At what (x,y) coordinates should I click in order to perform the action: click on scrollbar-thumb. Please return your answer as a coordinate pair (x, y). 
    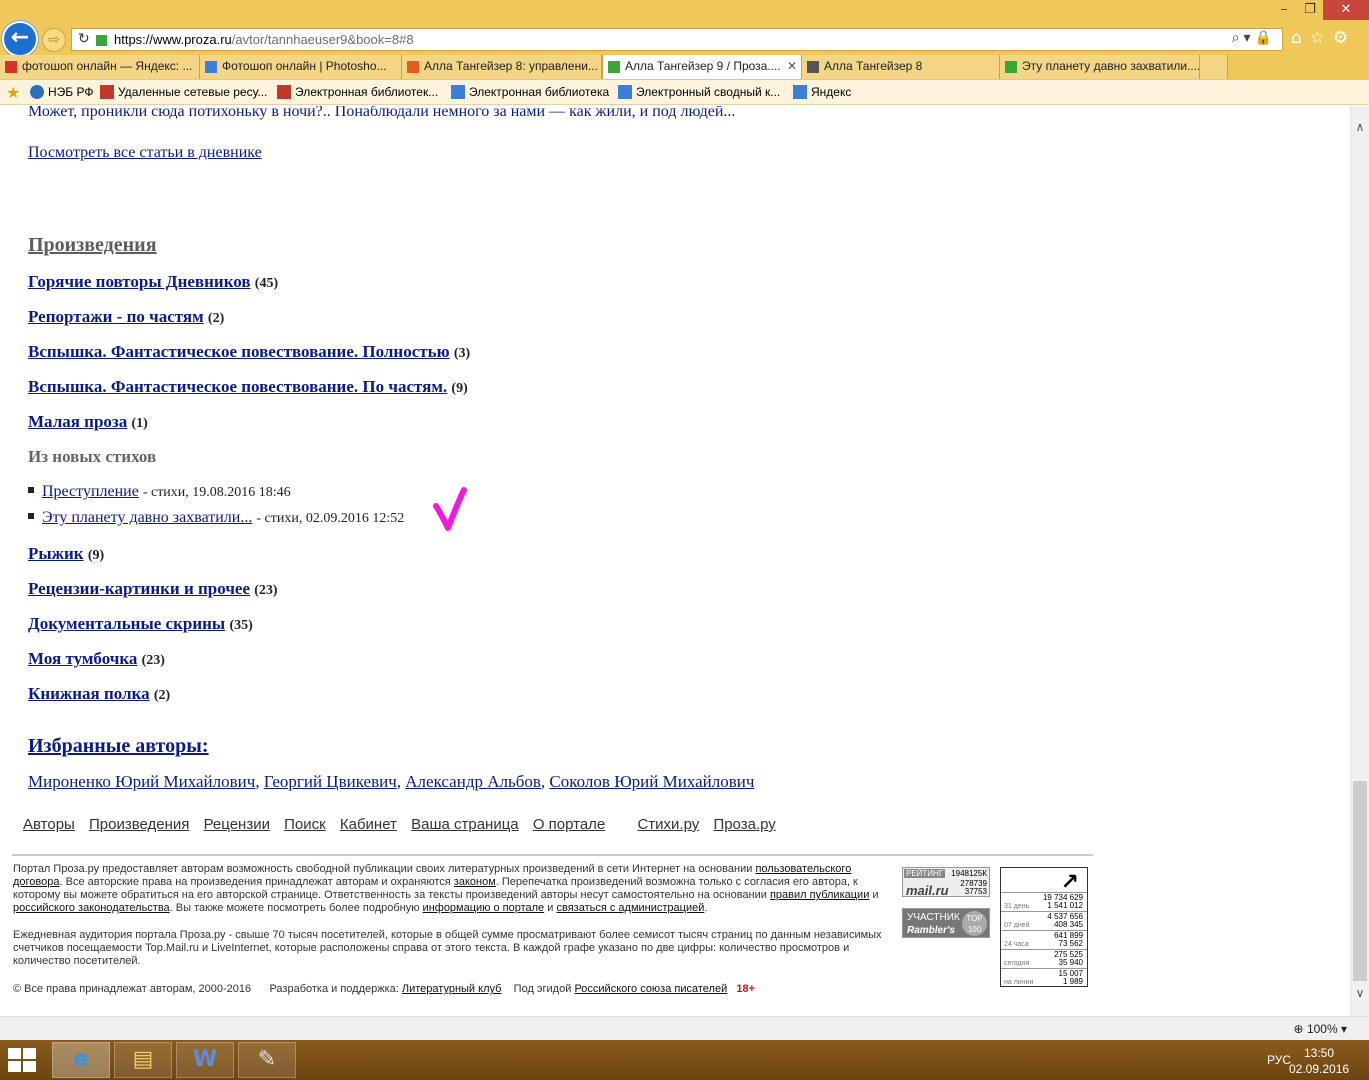
    Looking at the image, I should click on (1360, 881).